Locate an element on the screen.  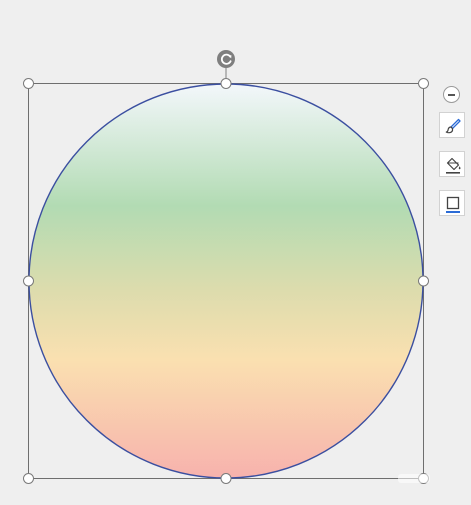
resize-handle-bottom is located at coordinates (226, 478).